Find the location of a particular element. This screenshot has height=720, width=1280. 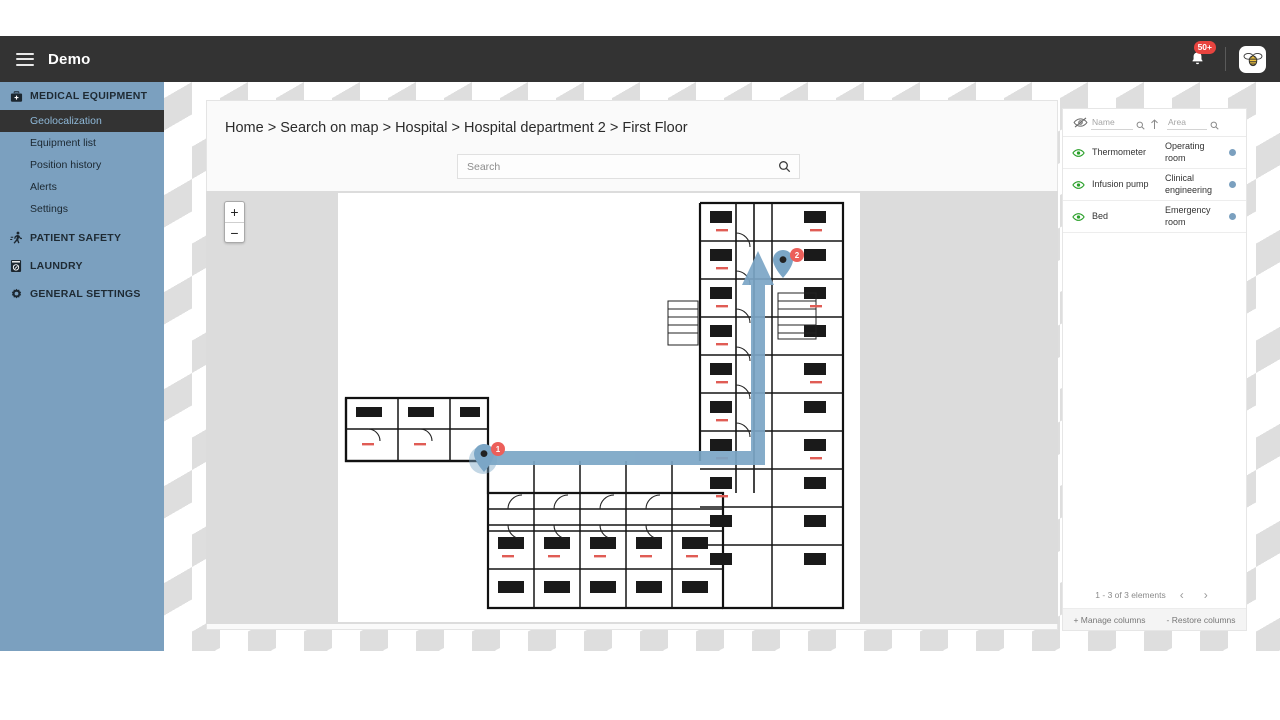

zoom-in-button: + is located at coordinates (234, 212).